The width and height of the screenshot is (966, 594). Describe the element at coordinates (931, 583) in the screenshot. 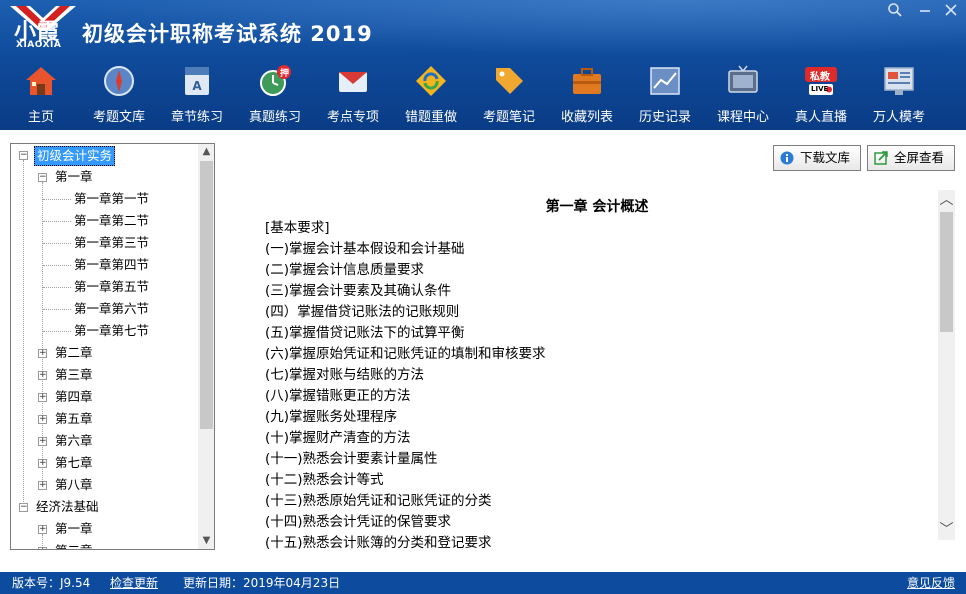

I see `feedback-link: 意见反馈` at that location.